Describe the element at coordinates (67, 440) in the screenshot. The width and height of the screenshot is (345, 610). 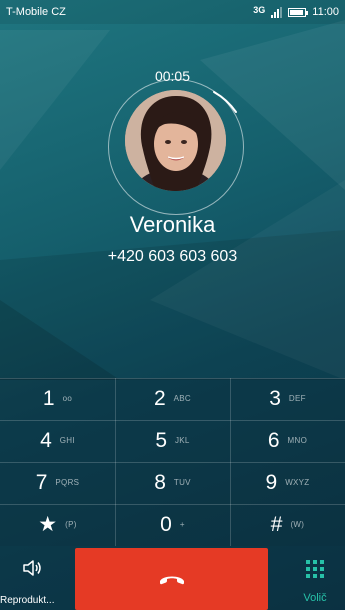
I see `key-letters: GHI` at that location.